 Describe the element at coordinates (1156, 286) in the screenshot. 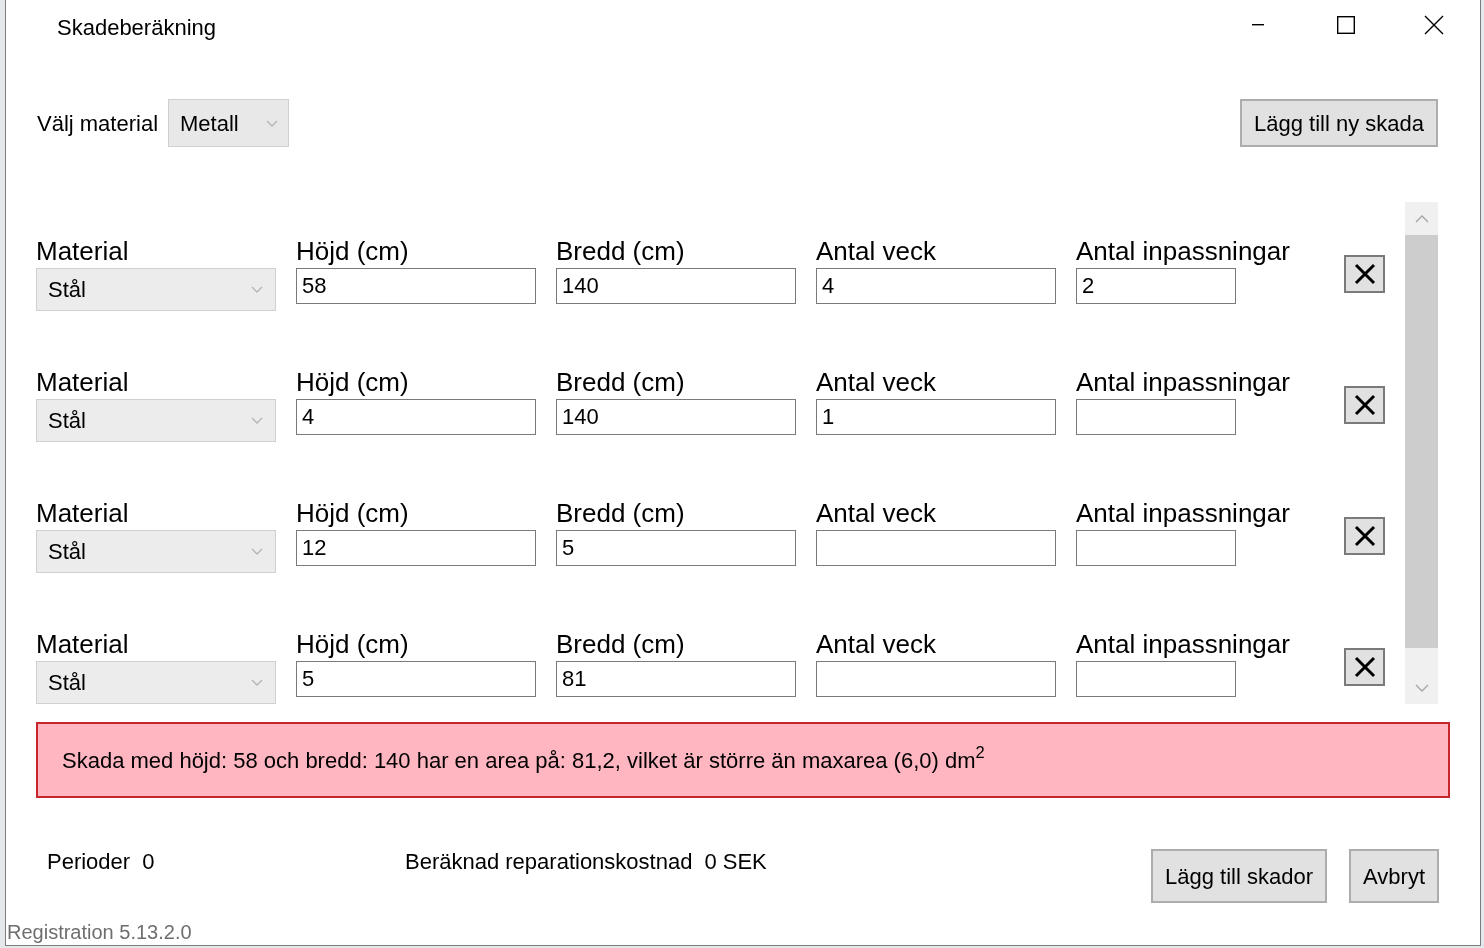

I see `text-field: 2` at that location.